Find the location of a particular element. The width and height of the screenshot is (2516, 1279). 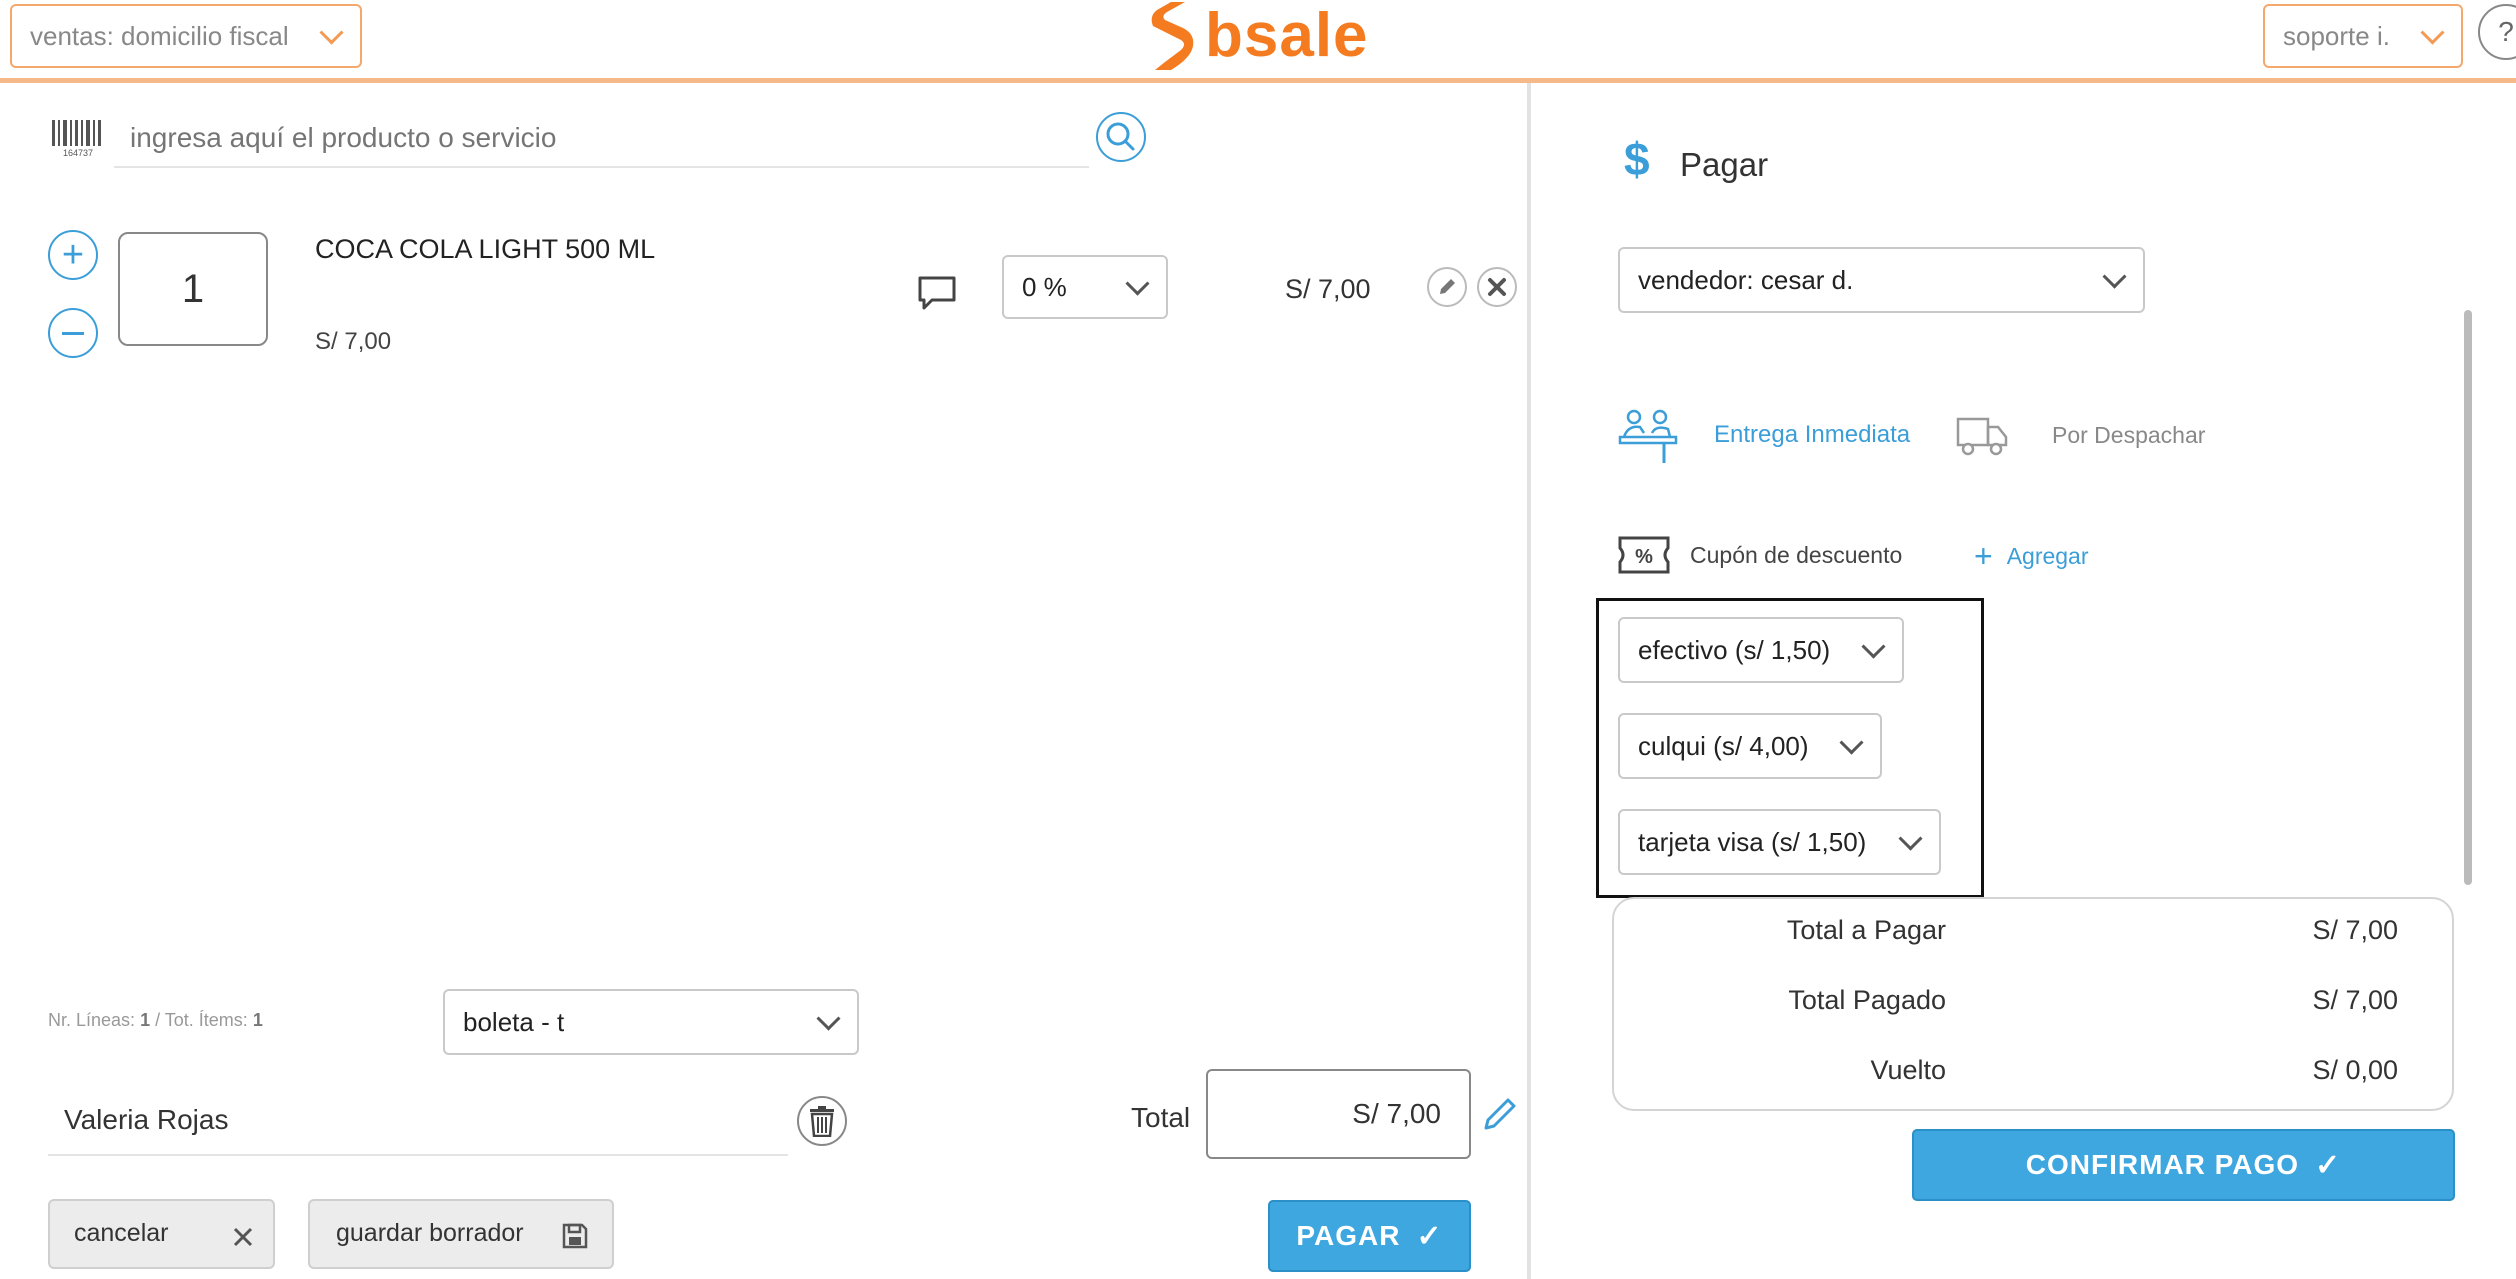

payment-method-select-culqui: culqui (s/ 4,00) is located at coordinates (1750, 746).